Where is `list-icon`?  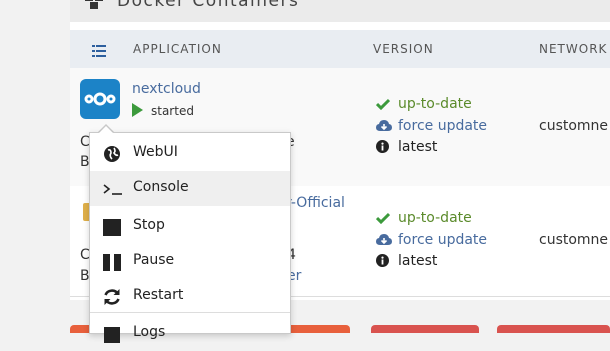 list-icon is located at coordinates (99, 51).